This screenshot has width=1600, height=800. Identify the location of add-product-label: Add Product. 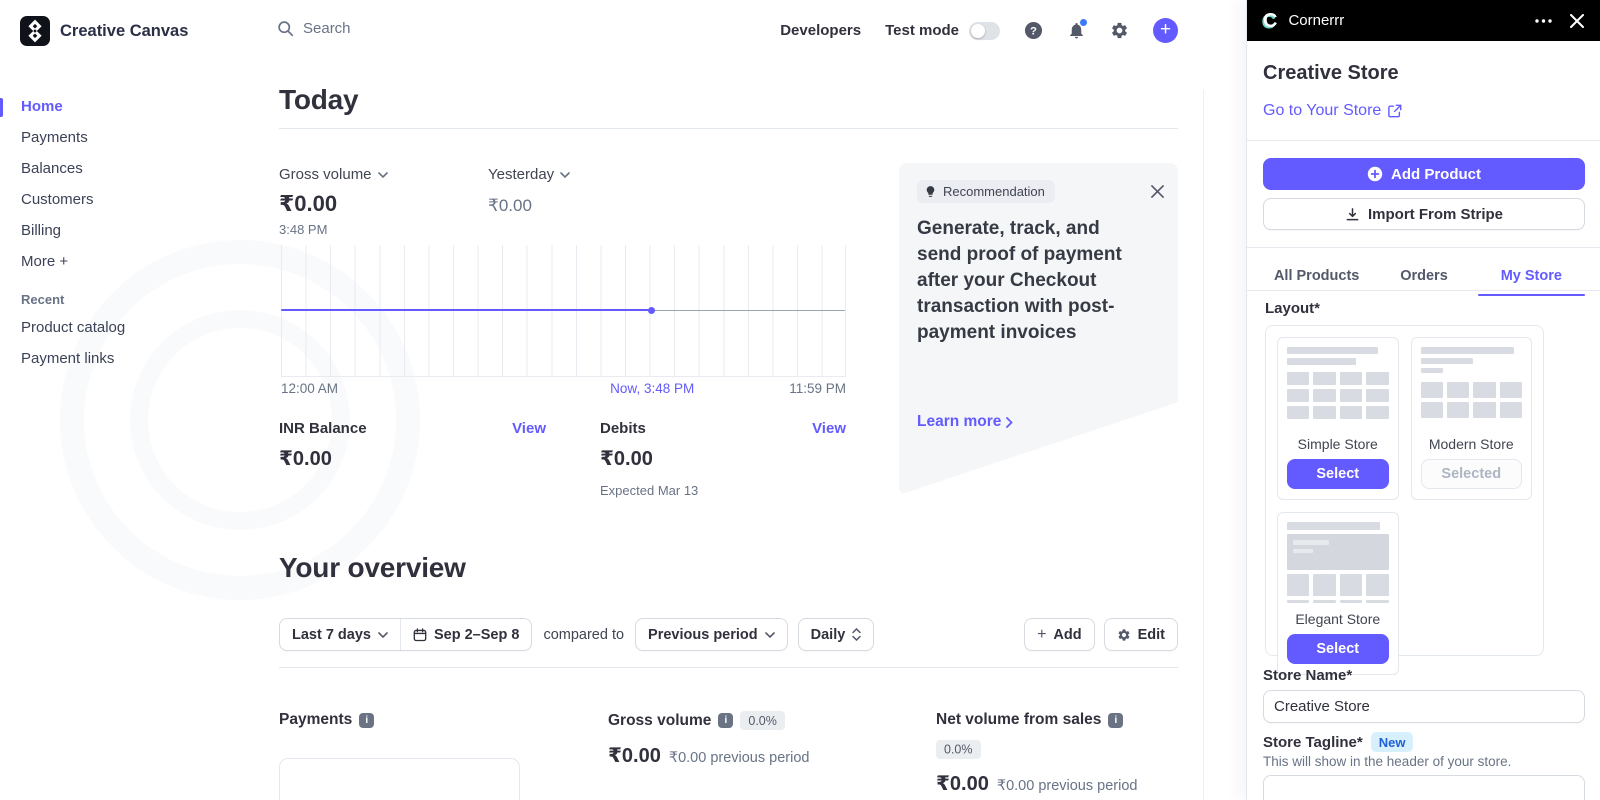
(1436, 174).